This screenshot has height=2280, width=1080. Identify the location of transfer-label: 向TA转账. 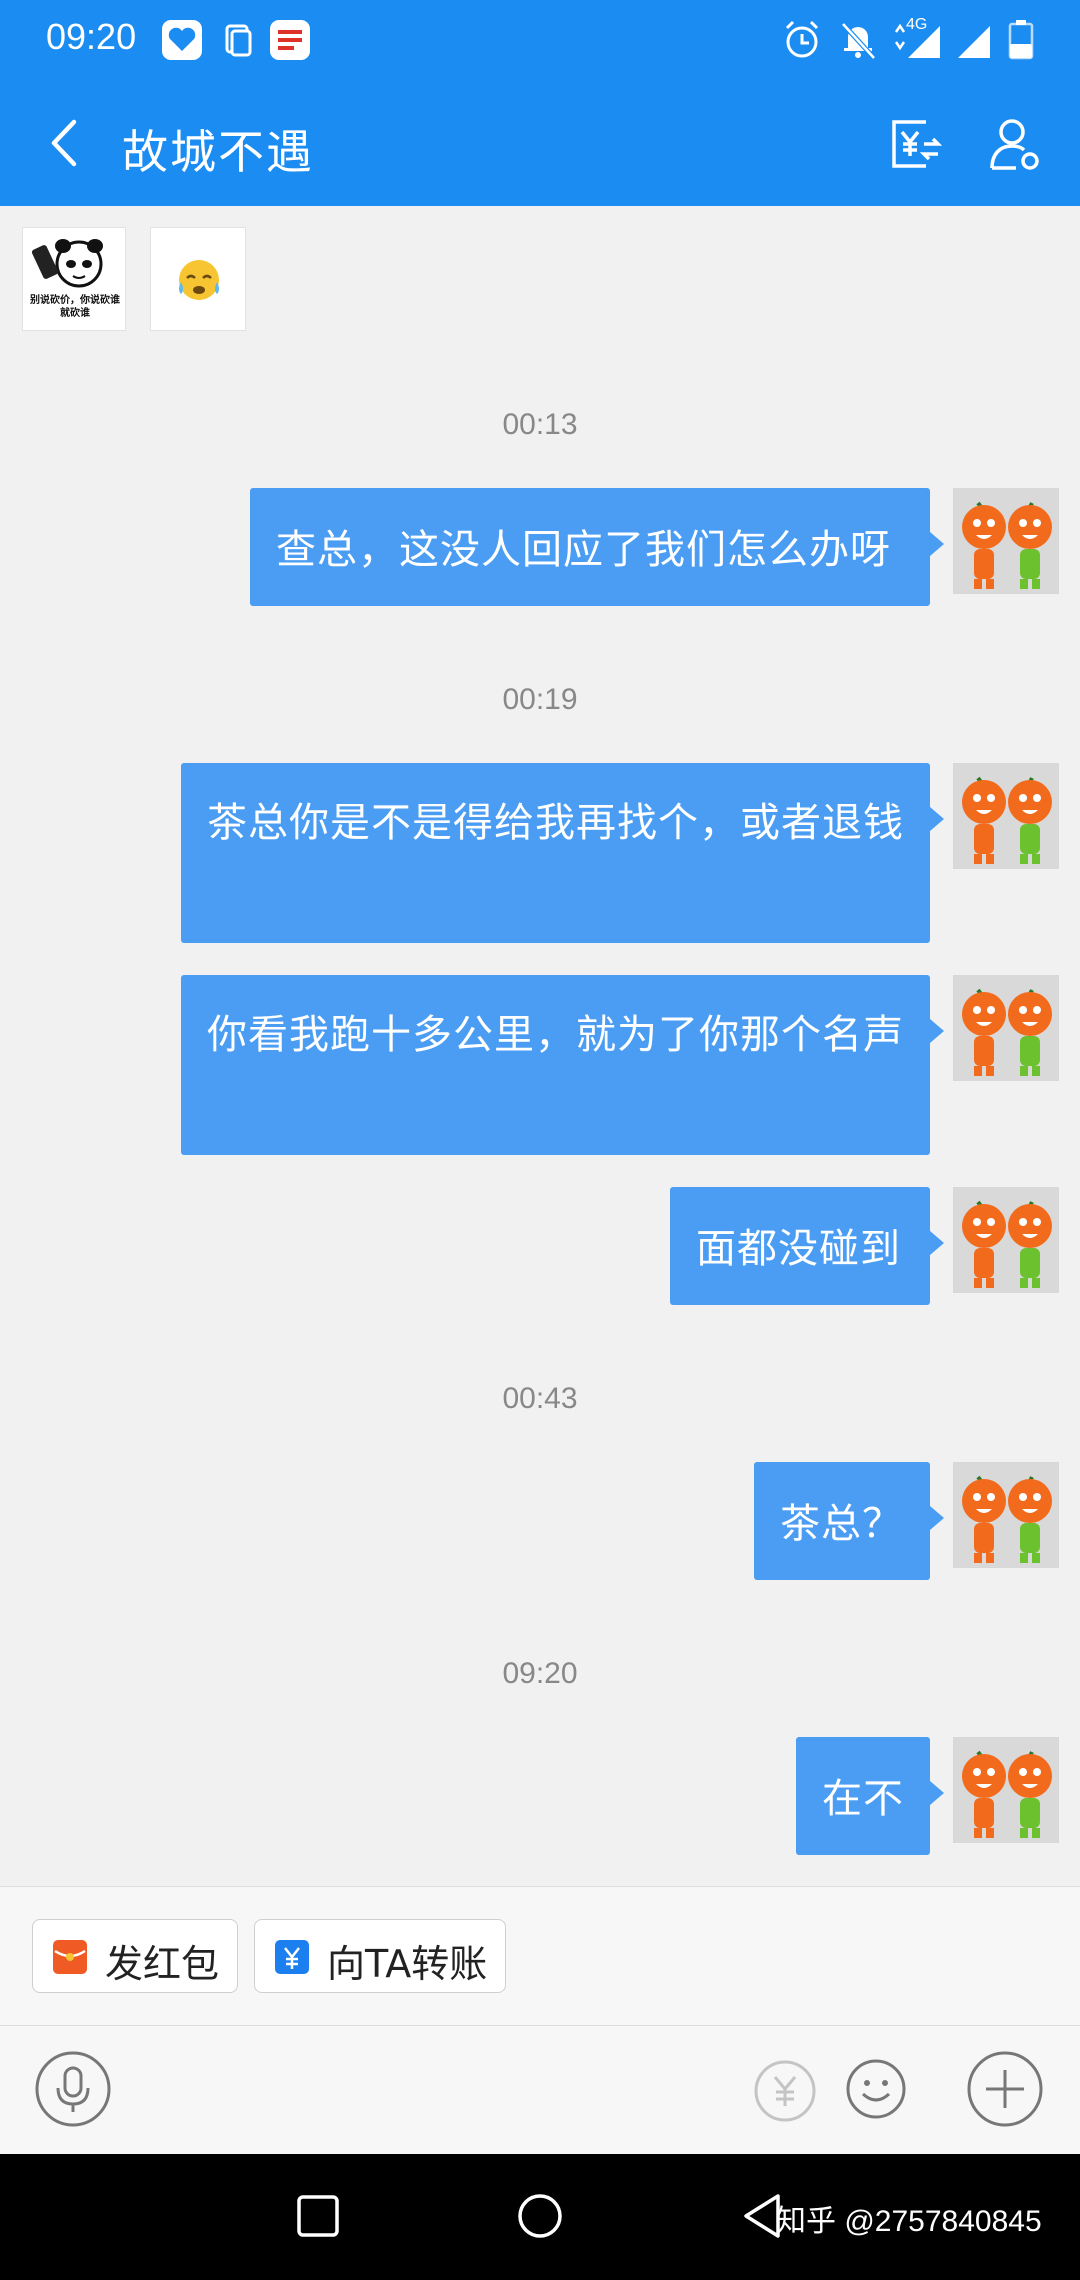
(407, 1964).